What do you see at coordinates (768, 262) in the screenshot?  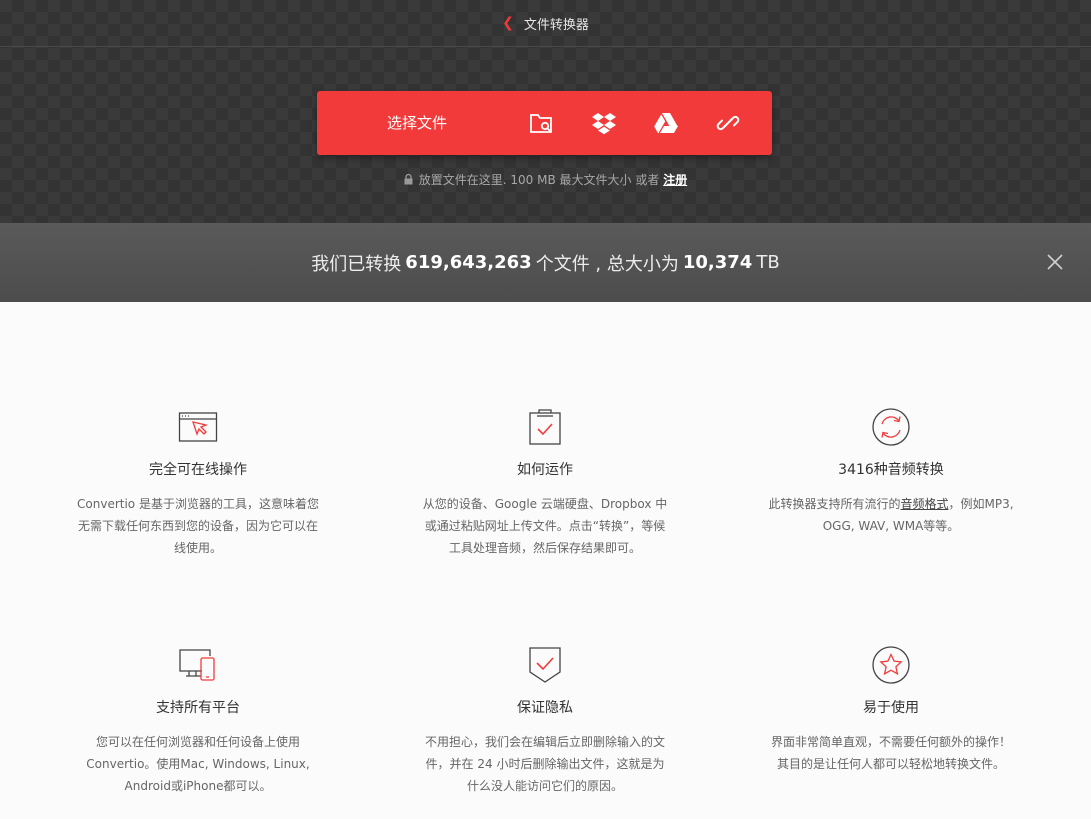 I see `size-unit: TB` at bounding box center [768, 262].